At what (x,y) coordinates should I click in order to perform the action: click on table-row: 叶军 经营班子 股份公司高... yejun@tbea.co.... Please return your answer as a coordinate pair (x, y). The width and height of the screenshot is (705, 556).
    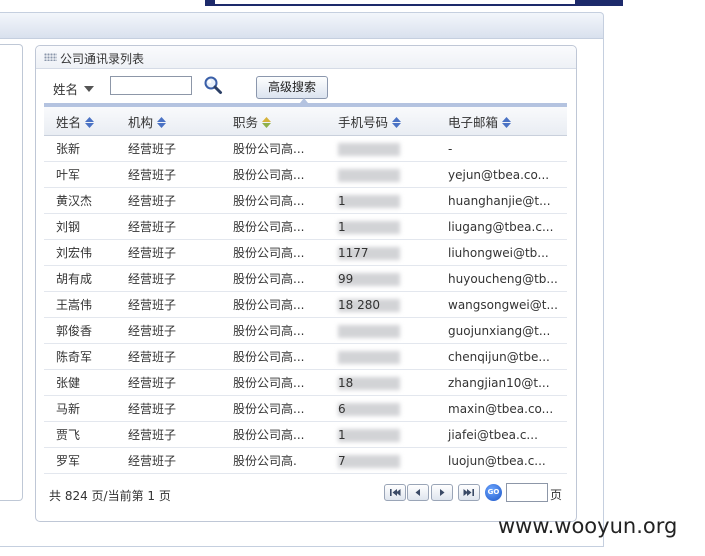
    Looking at the image, I should click on (305, 174).